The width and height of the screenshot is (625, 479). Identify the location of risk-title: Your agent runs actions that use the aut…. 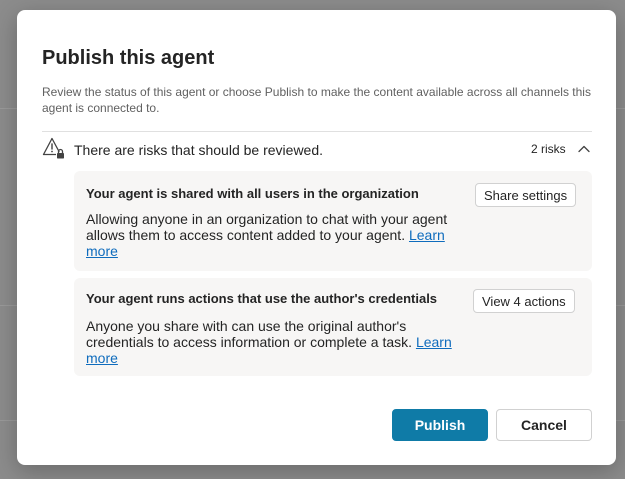
(262, 298).